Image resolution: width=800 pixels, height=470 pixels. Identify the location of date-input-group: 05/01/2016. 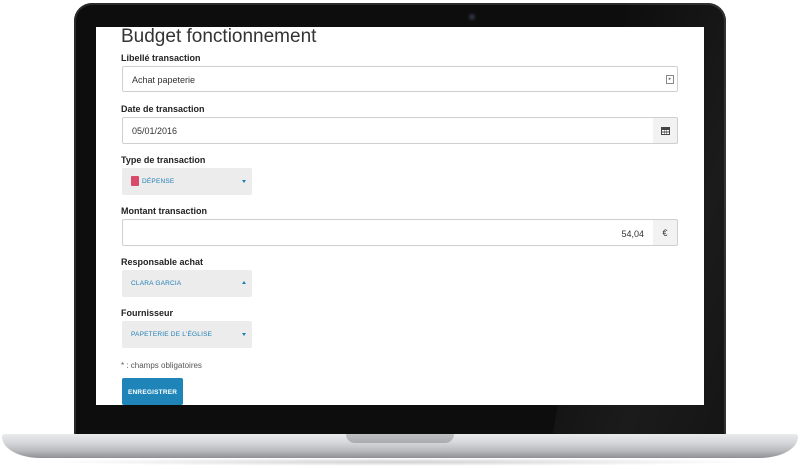
(400, 130).